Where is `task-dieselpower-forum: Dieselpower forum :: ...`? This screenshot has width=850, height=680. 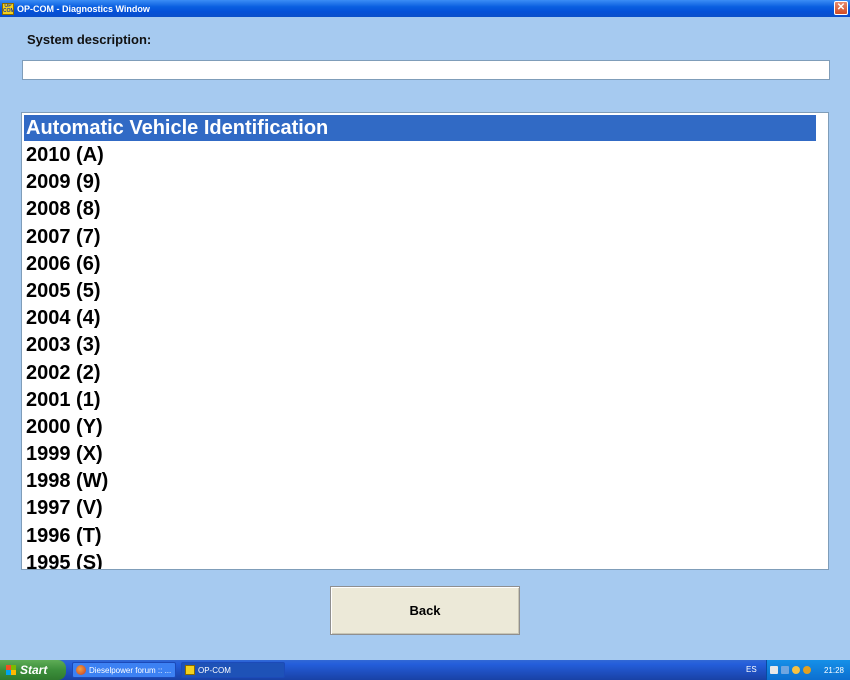
task-dieselpower-forum: Dieselpower forum :: ... is located at coordinates (124, 670).